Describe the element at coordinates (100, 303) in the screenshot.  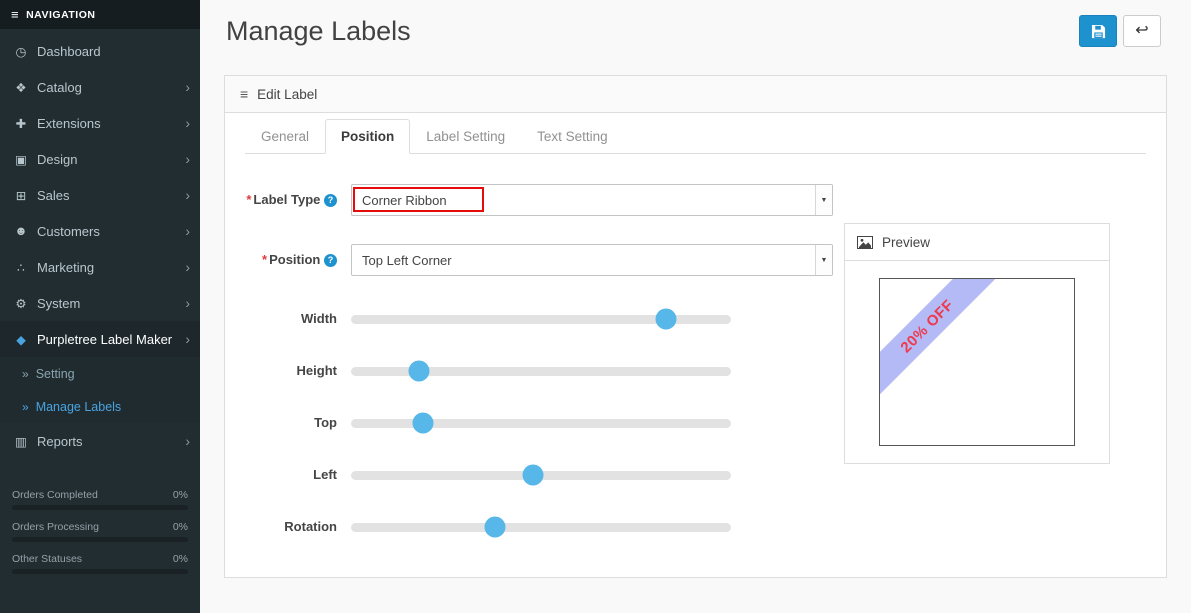
I see `sidebar-item-system: ⚙ System ›` at that location.